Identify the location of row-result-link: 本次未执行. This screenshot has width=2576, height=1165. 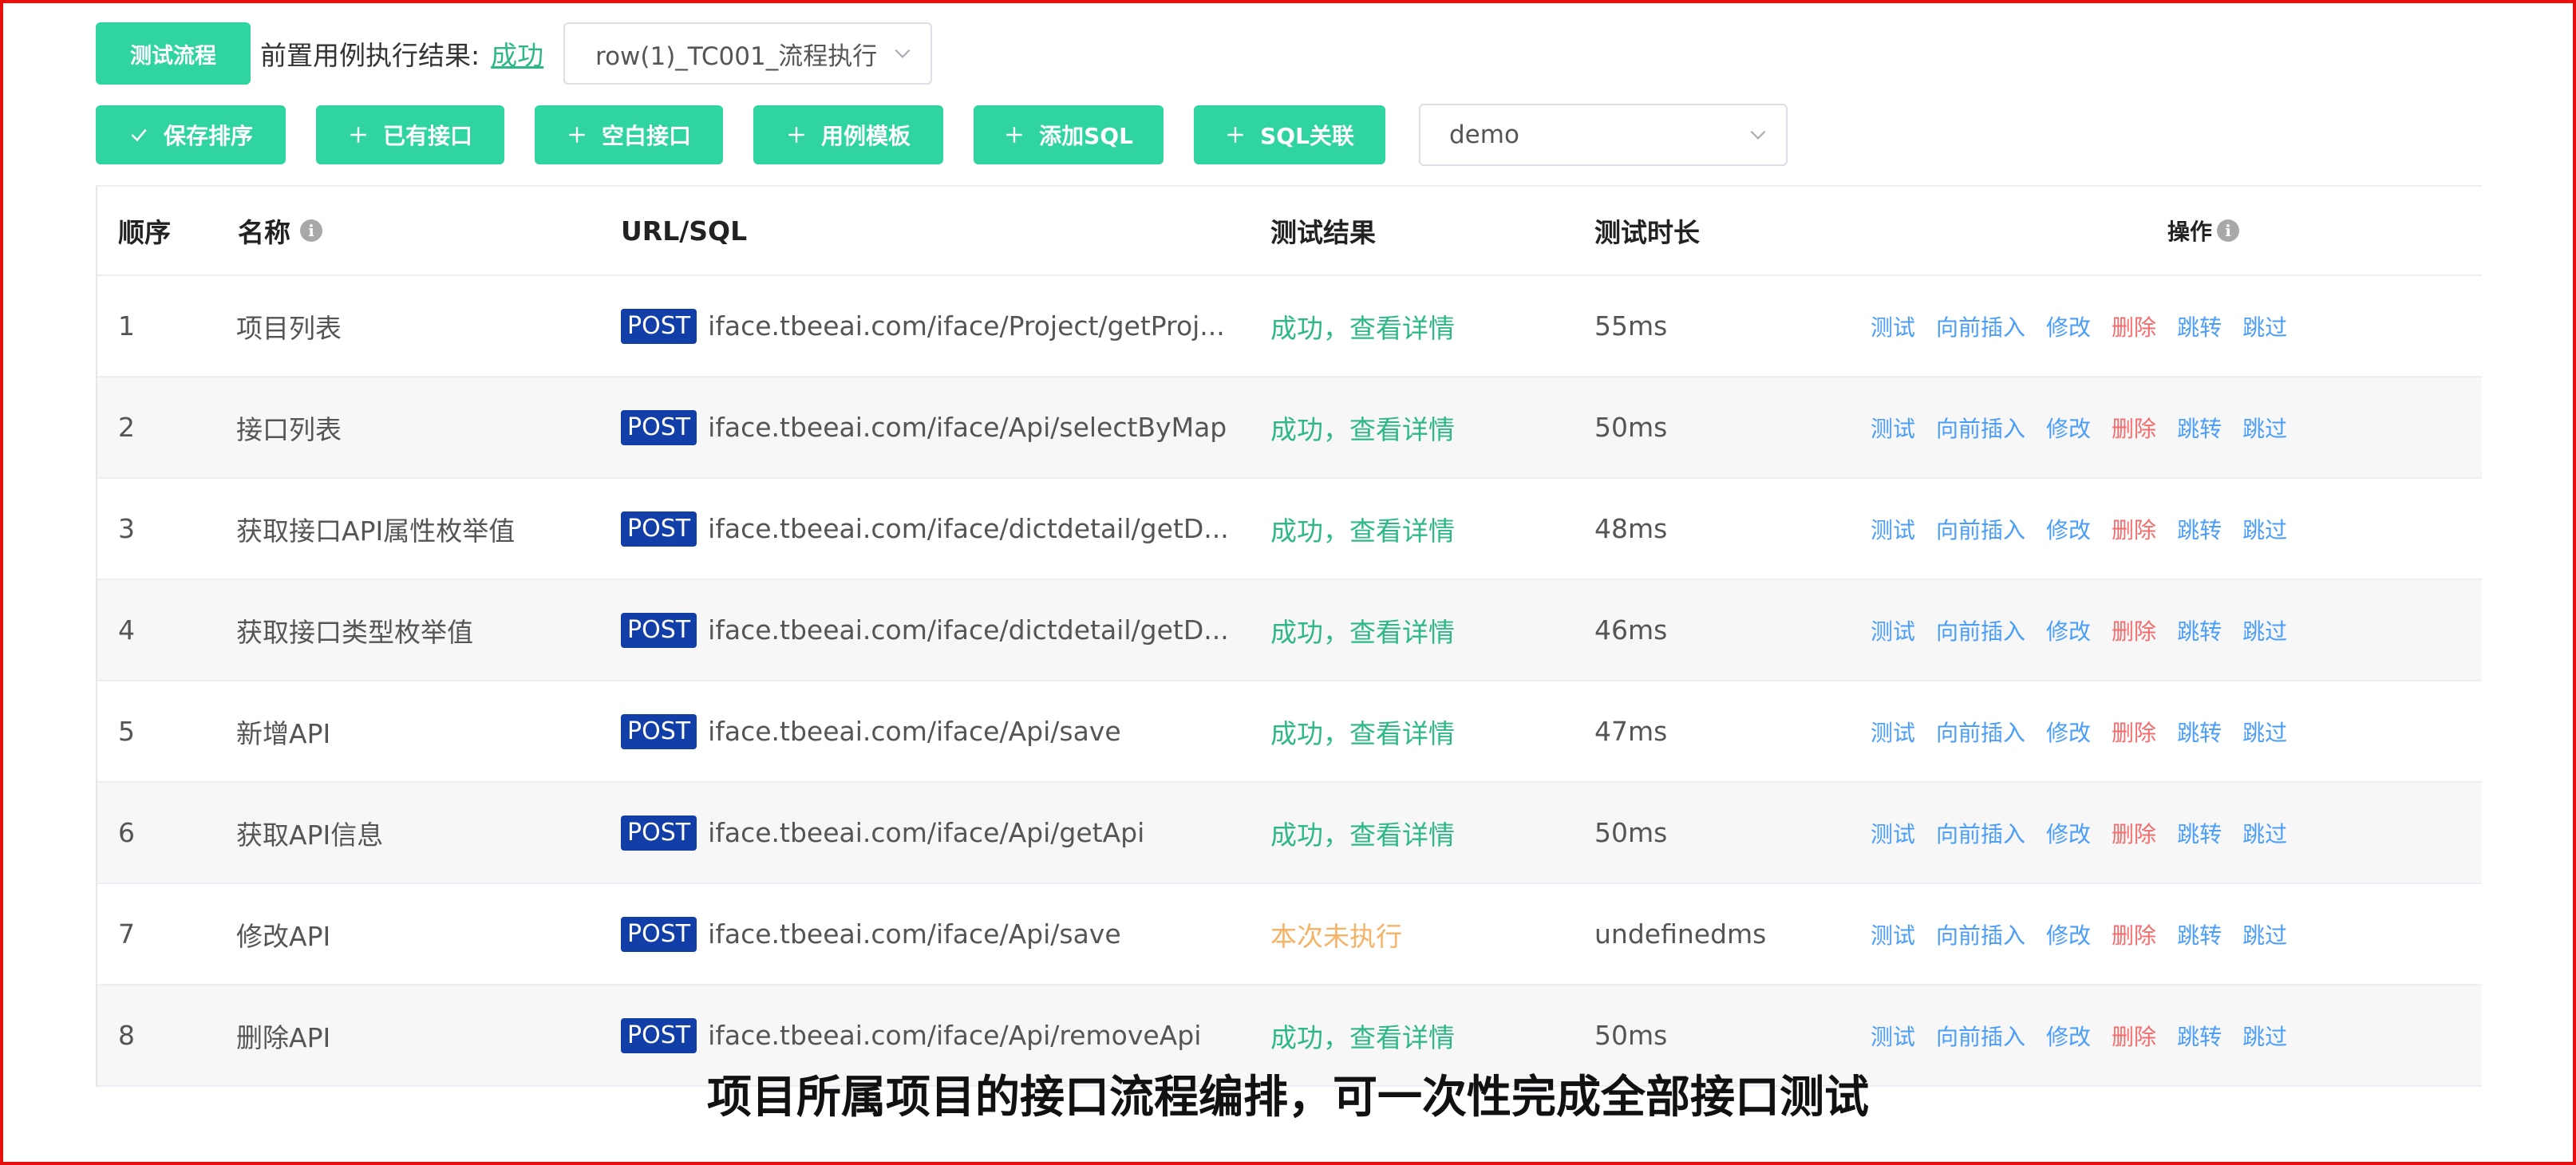
(1432, 934).